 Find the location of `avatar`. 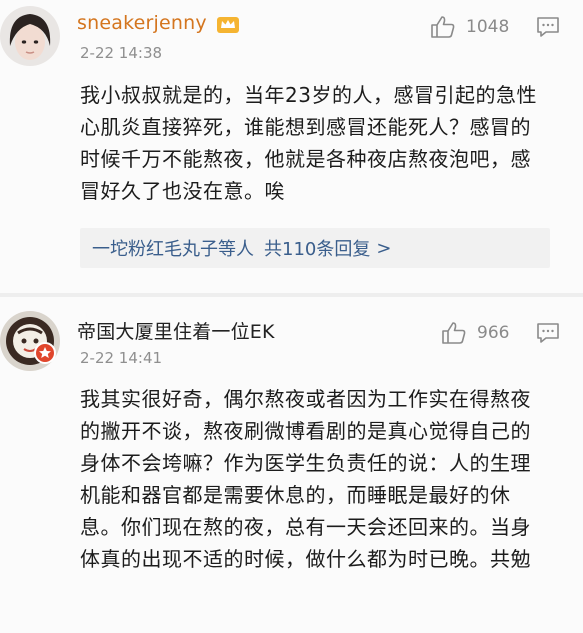

avatar is located at coordinates (30, 36).